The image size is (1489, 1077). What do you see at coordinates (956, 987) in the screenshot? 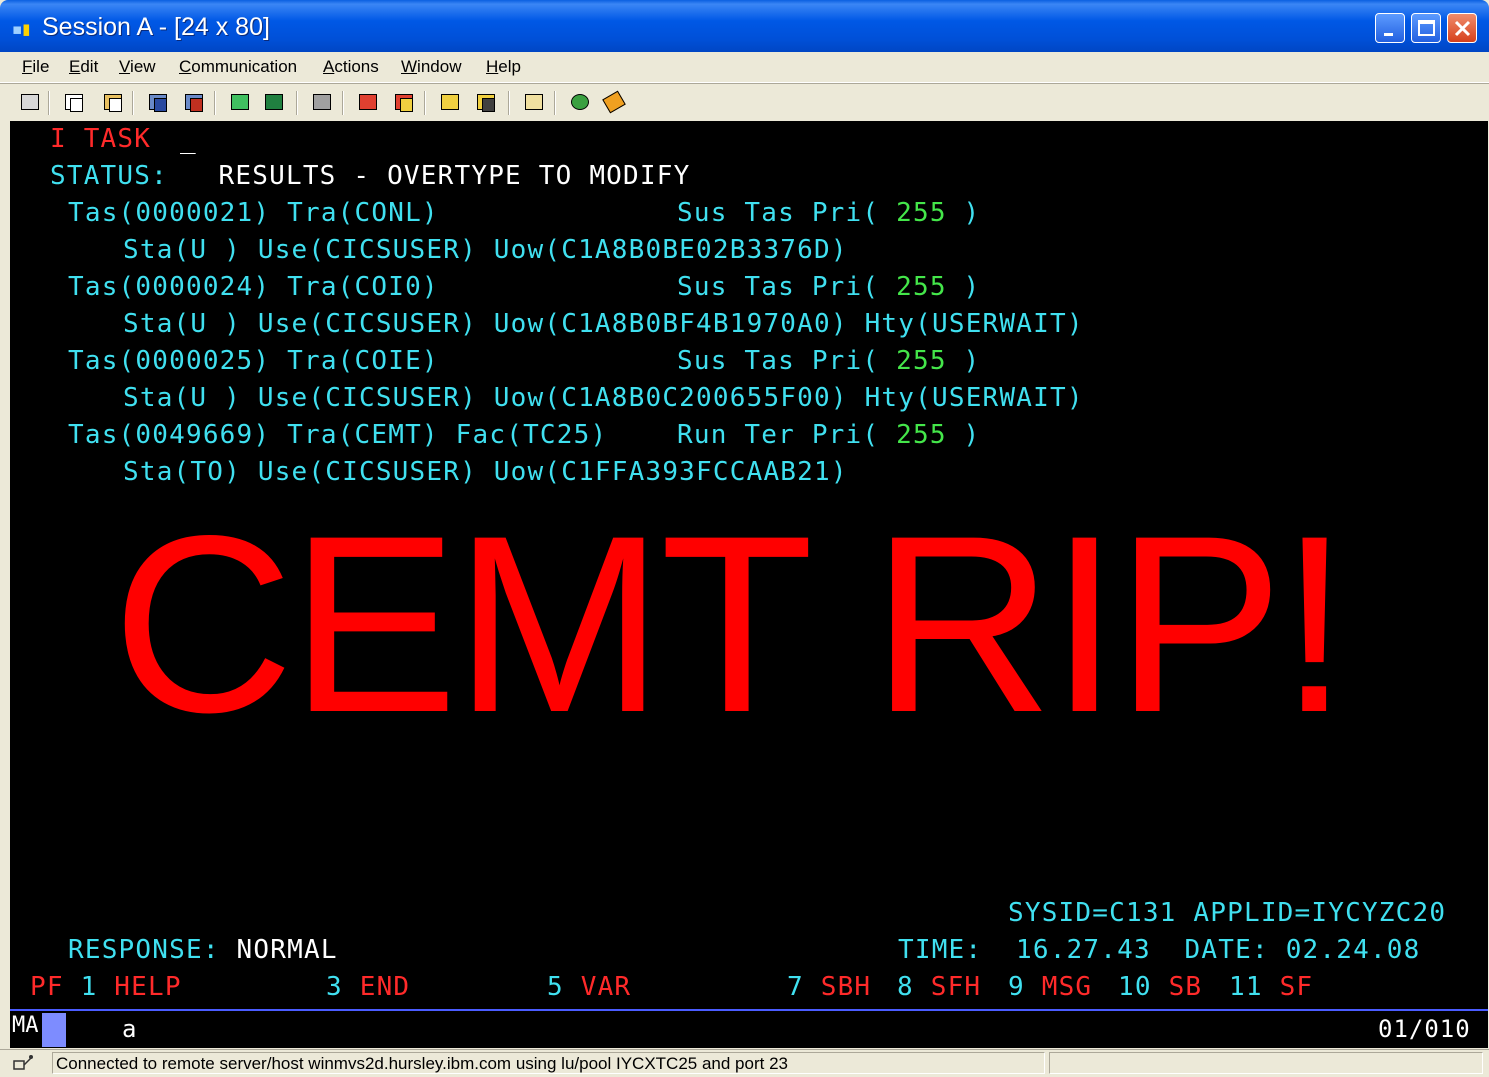
I see `pf-label: SFH` at bounding box center [956, 987].